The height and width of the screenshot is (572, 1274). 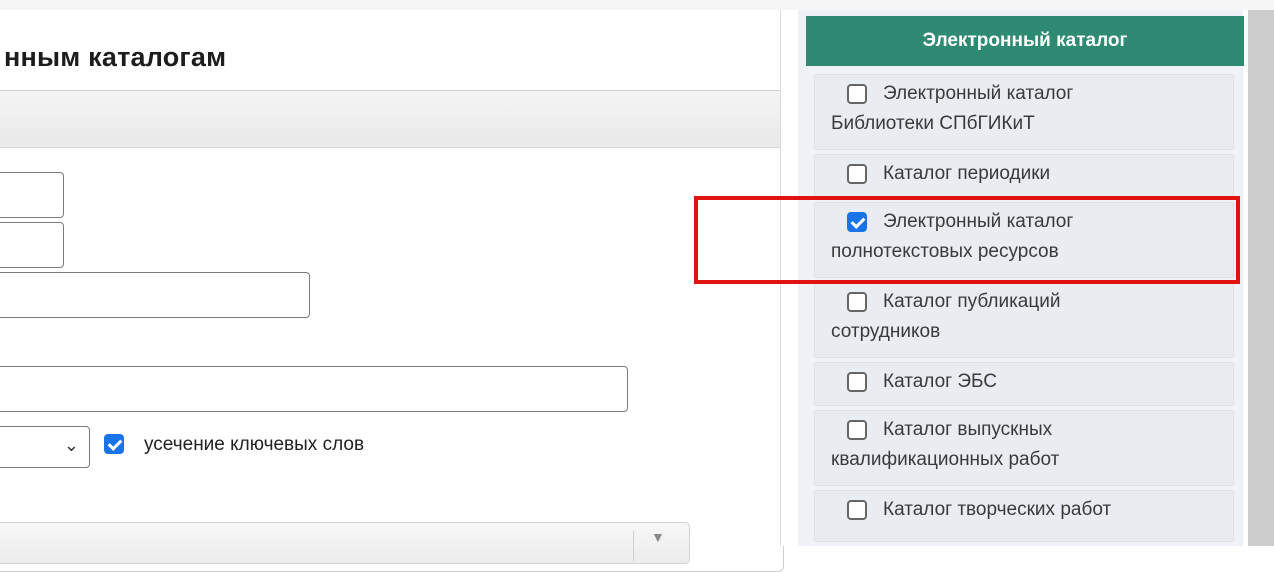 I want to click on sidebar-header: Электронный каталог, so click(x=1025, y=41).